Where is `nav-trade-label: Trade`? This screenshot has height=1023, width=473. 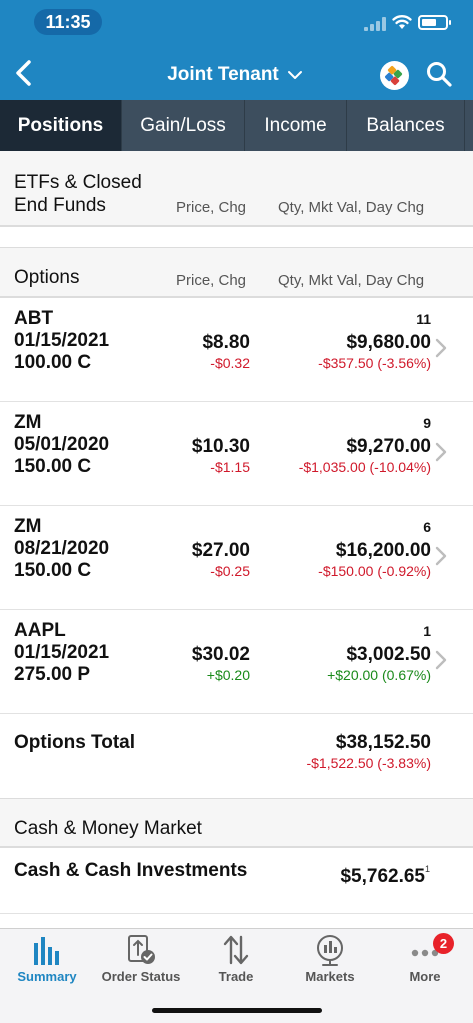 nav-trade-label: Trade is located at coordinates (236, 976).